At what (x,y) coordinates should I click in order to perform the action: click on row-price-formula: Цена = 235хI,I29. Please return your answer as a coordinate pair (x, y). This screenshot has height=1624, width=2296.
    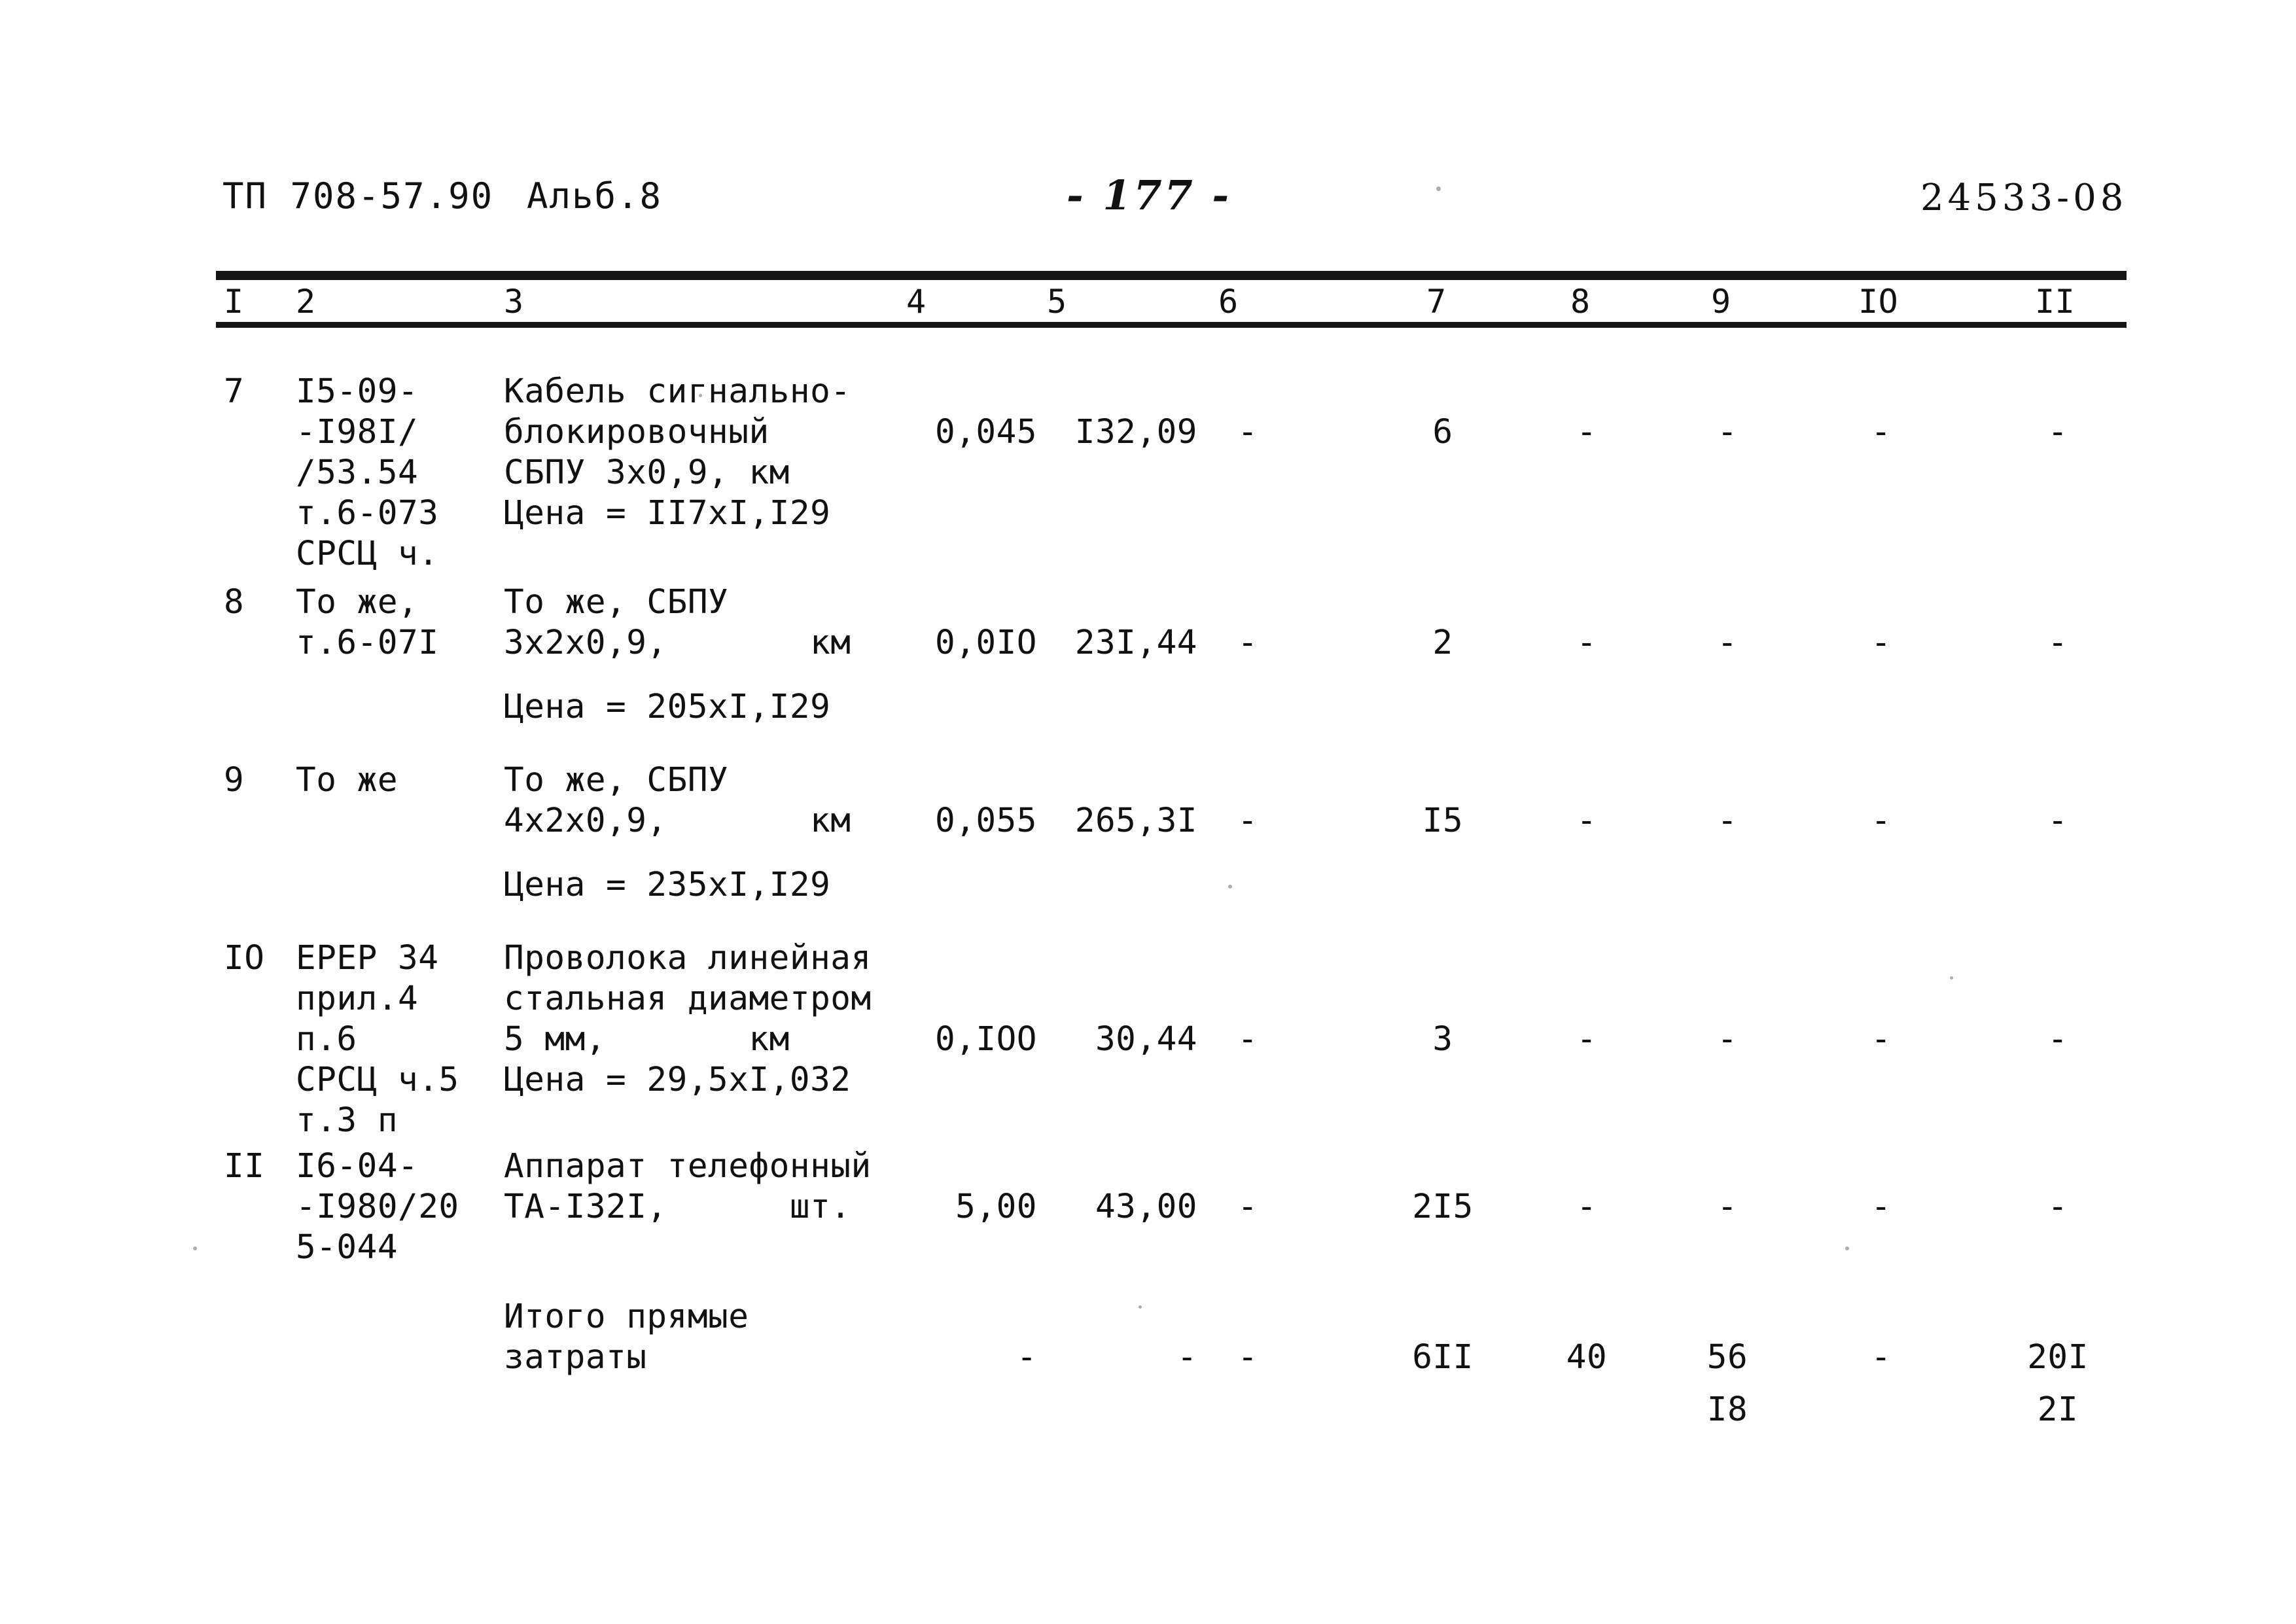
    Looking at the image, I should click on (667, 885).